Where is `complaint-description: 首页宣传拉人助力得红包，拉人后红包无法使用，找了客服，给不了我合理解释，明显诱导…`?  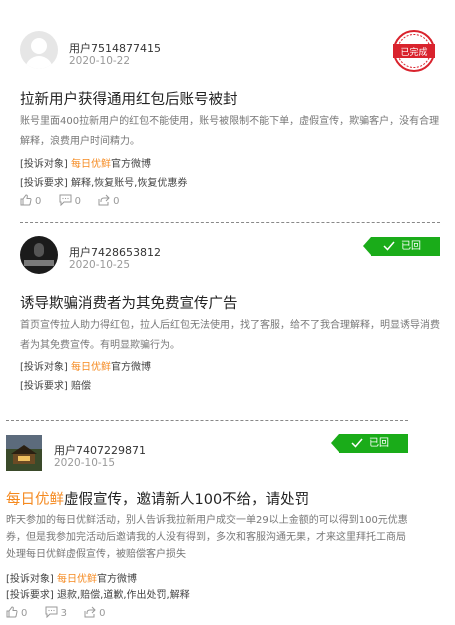 complaint-description: 首页宣传拉人助力得红包，拉人后红包无法使用，找了客服，给不了我合理解释，明显诱导… is located at coordinates (230, 335).